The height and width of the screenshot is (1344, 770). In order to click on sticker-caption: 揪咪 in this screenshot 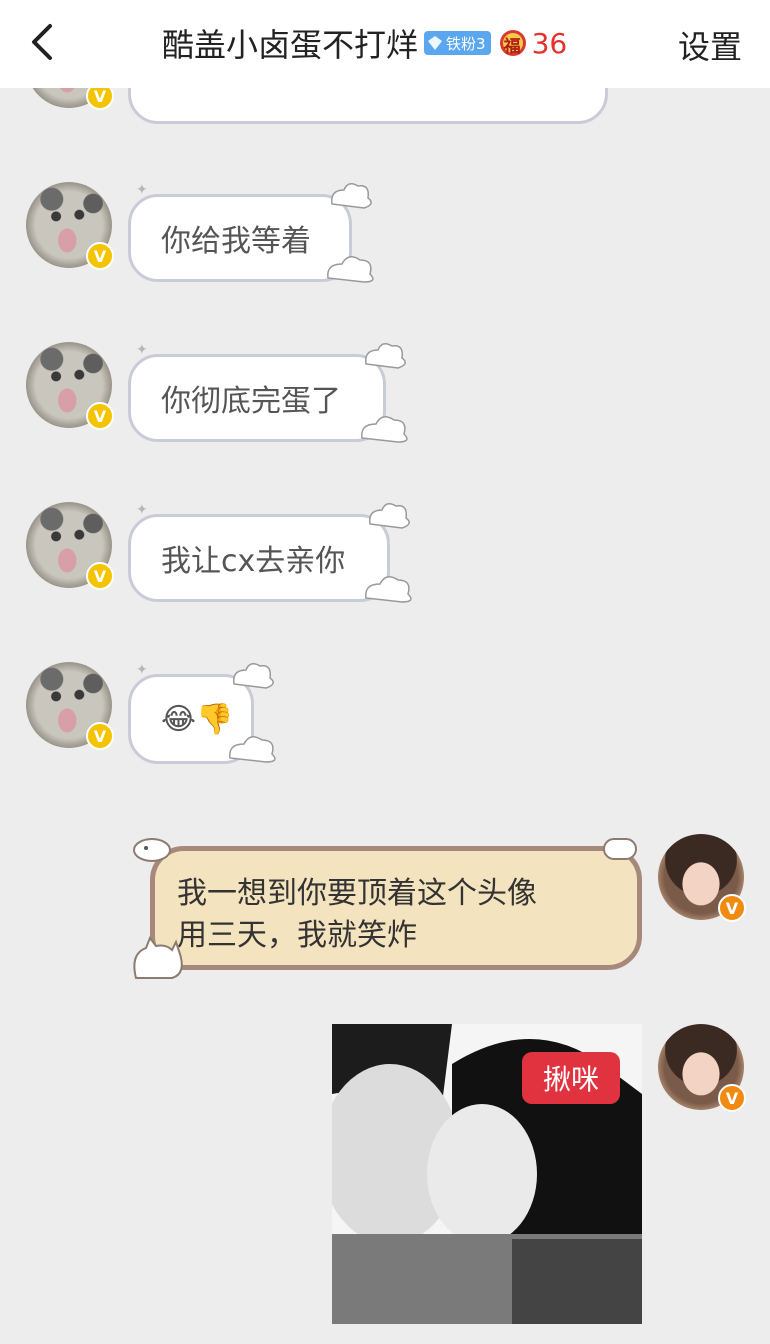, I will do `click(571, 1078)`.